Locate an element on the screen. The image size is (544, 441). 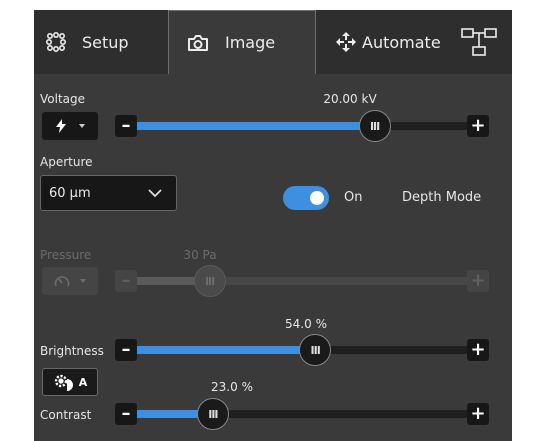
lightning-icon is located at coordinates (61, 126).